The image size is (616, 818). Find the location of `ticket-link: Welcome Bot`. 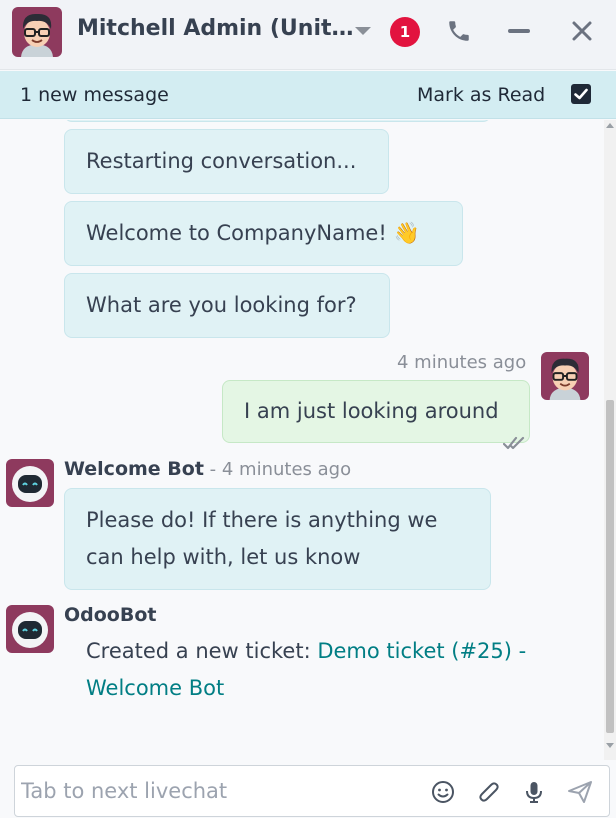

ticket-link: Welcome Bot is located at coordinates (155, 688).